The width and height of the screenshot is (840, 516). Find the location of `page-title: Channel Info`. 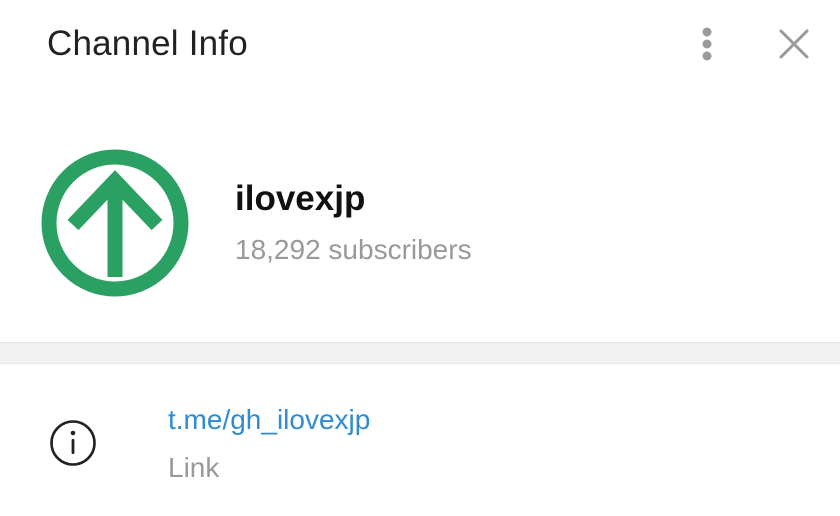

page-title: Channel Info is located at coordinates (147, 43).